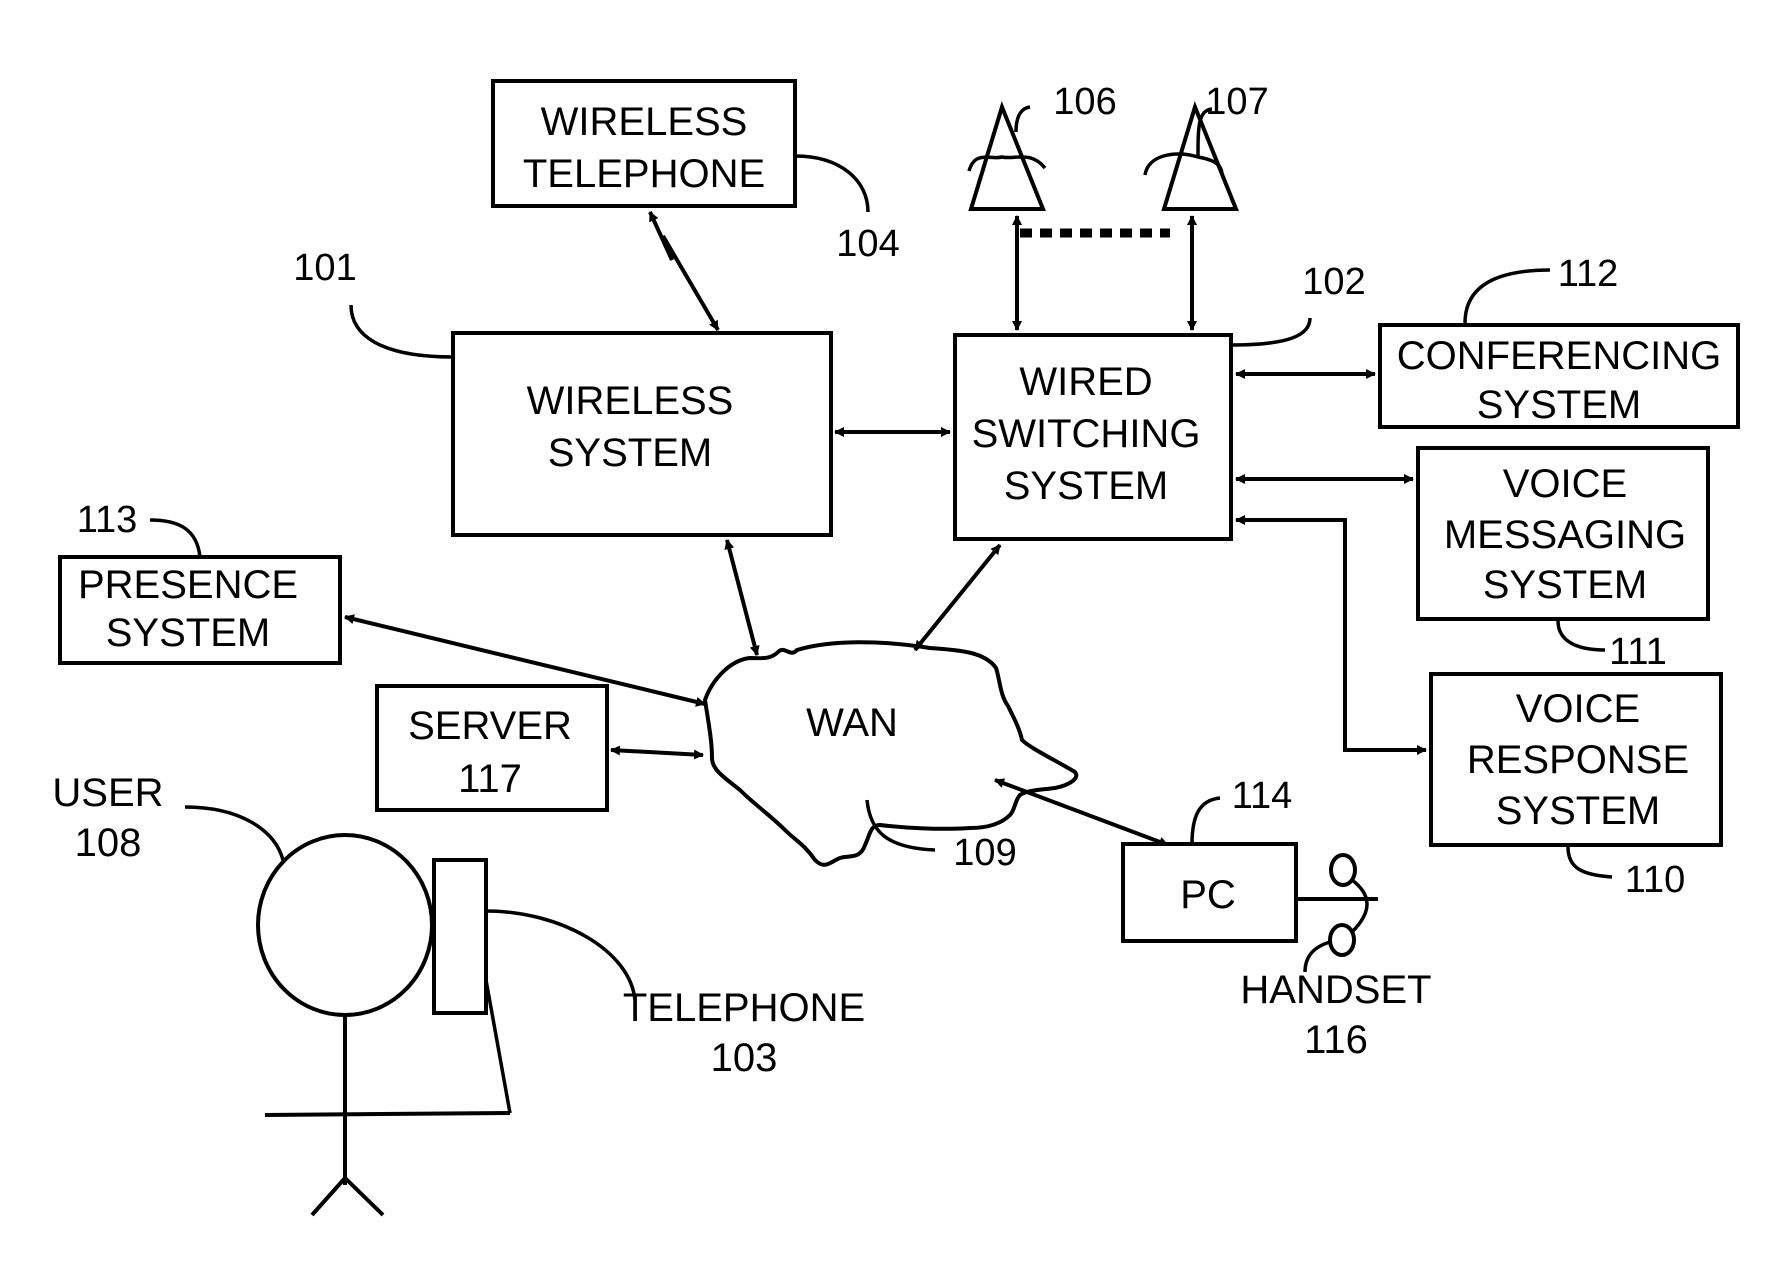 The height and width of the screenshot is (1269, 1768). I want to click on server-node: SERVER 117, so click(492, 748).